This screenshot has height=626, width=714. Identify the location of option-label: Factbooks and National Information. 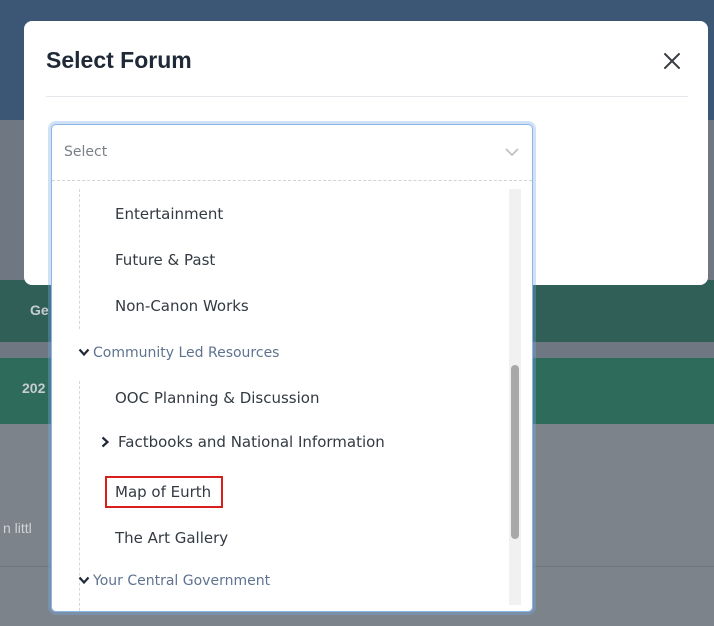
(251, 442).